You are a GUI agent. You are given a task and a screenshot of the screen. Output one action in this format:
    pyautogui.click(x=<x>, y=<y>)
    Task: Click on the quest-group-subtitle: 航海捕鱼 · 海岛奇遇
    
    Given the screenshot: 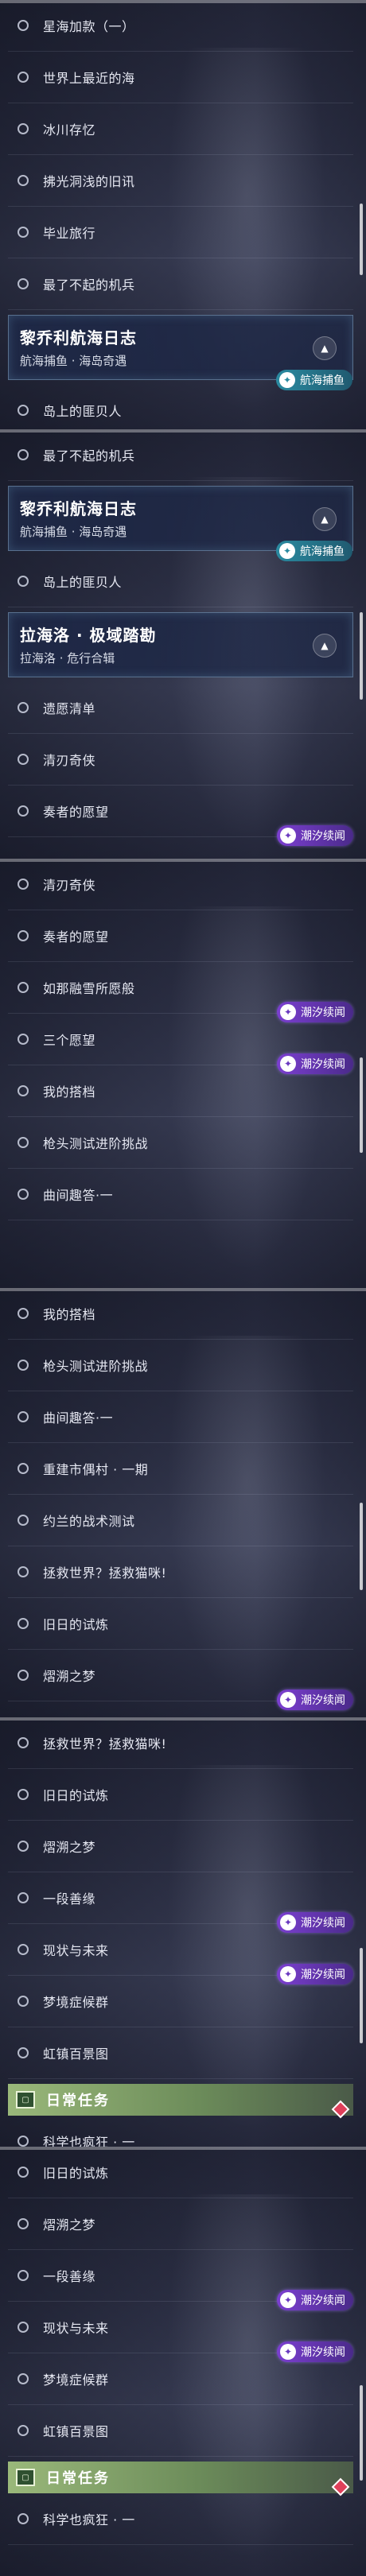 What is the action you would take?
    pyautogui.click(x=73, y=532)
    